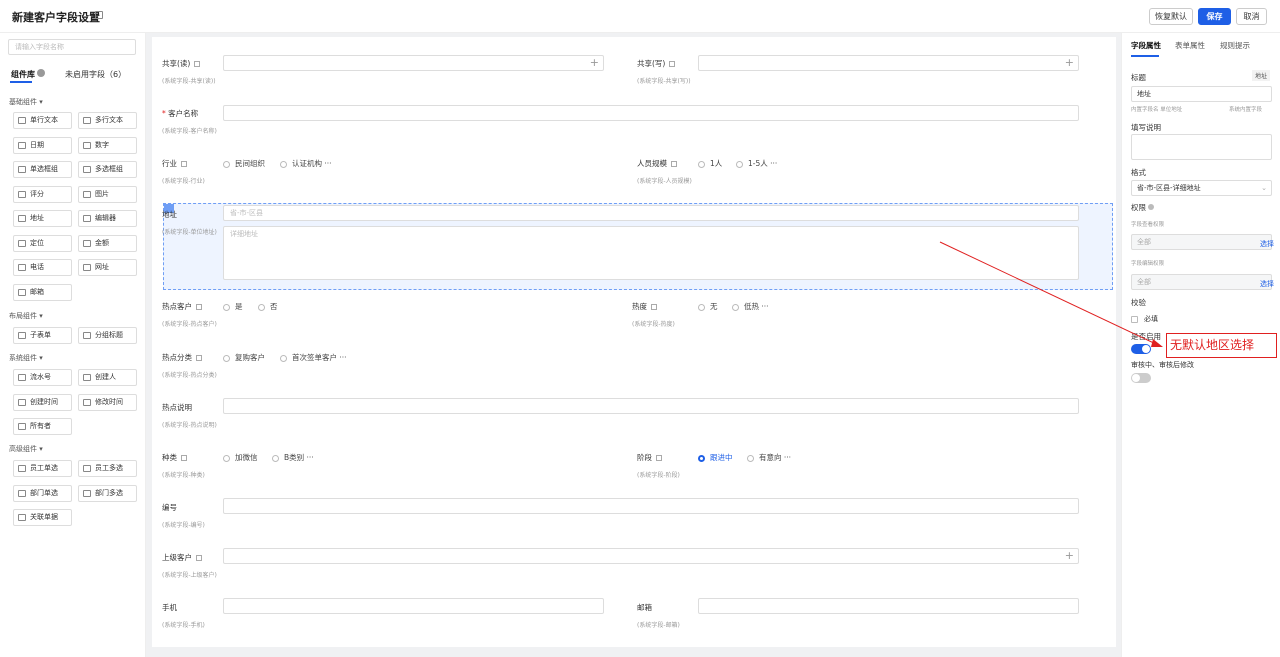 Image resolution: width=1280 pixels, height=657 pixels. Describe the element at coordinates (1171, 16) in the screenshot. I see `restore-default-button: 恢复默认` at that location.